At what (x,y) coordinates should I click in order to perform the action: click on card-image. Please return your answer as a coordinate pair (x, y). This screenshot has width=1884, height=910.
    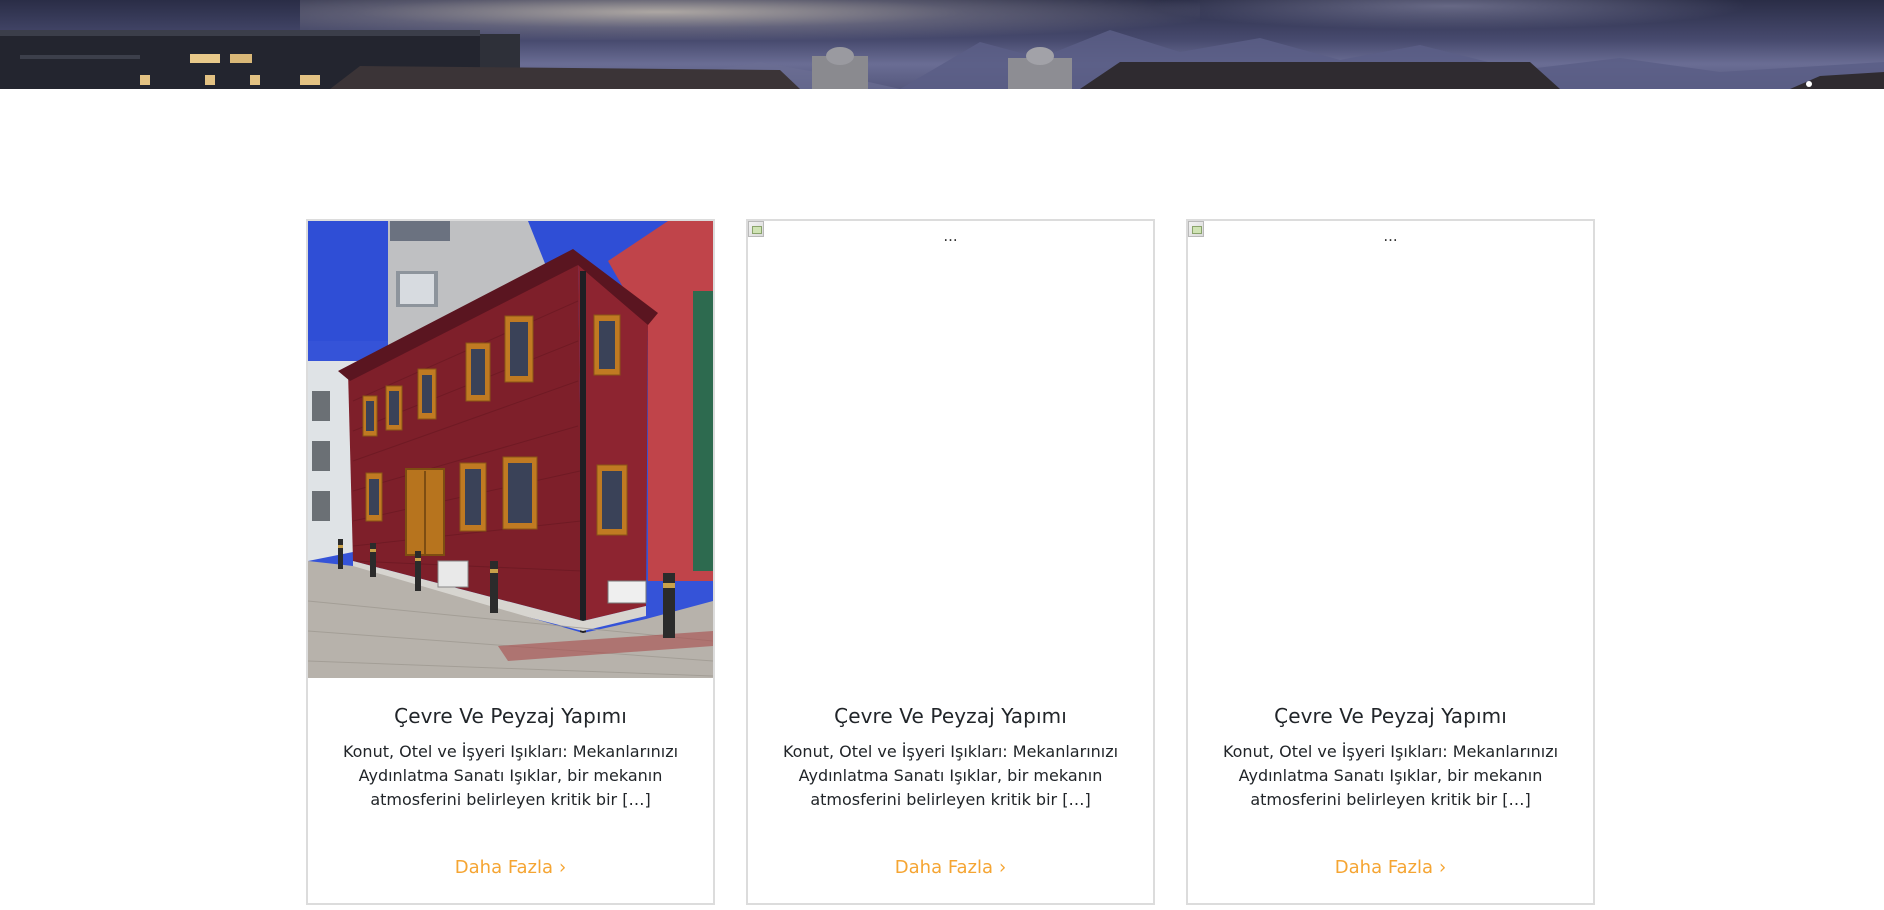
    Looking at the image, I should click on (510, 449).